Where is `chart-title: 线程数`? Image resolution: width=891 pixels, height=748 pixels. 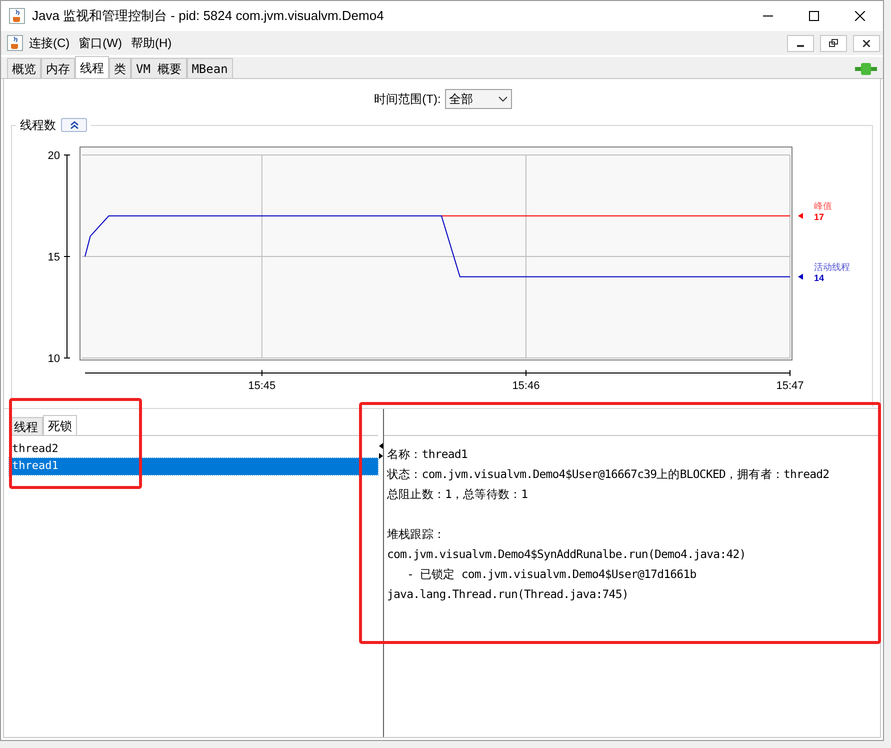
chart-title: 线程数 is located at coordinates (38, 125).